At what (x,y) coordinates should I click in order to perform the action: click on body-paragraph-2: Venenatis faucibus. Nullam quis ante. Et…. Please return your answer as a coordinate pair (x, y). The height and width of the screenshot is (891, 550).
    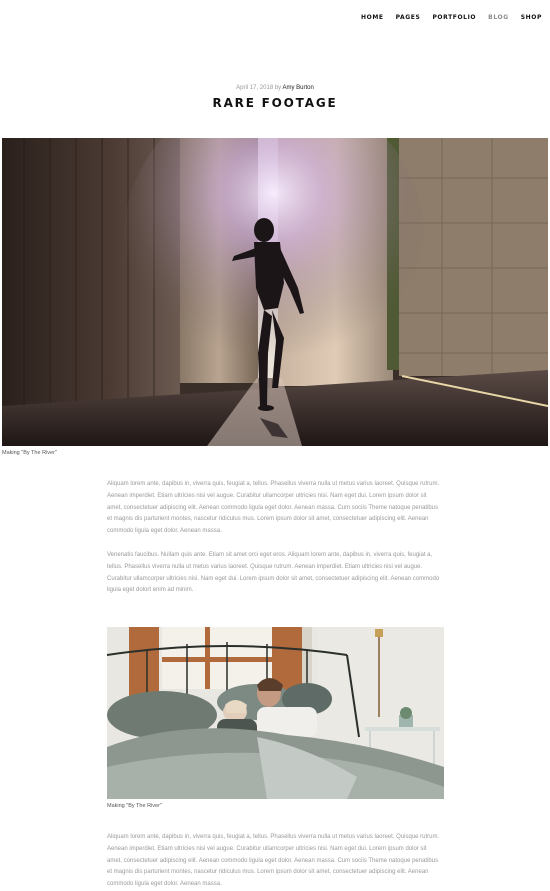
    Looking at the image, I should click on (273, 573).